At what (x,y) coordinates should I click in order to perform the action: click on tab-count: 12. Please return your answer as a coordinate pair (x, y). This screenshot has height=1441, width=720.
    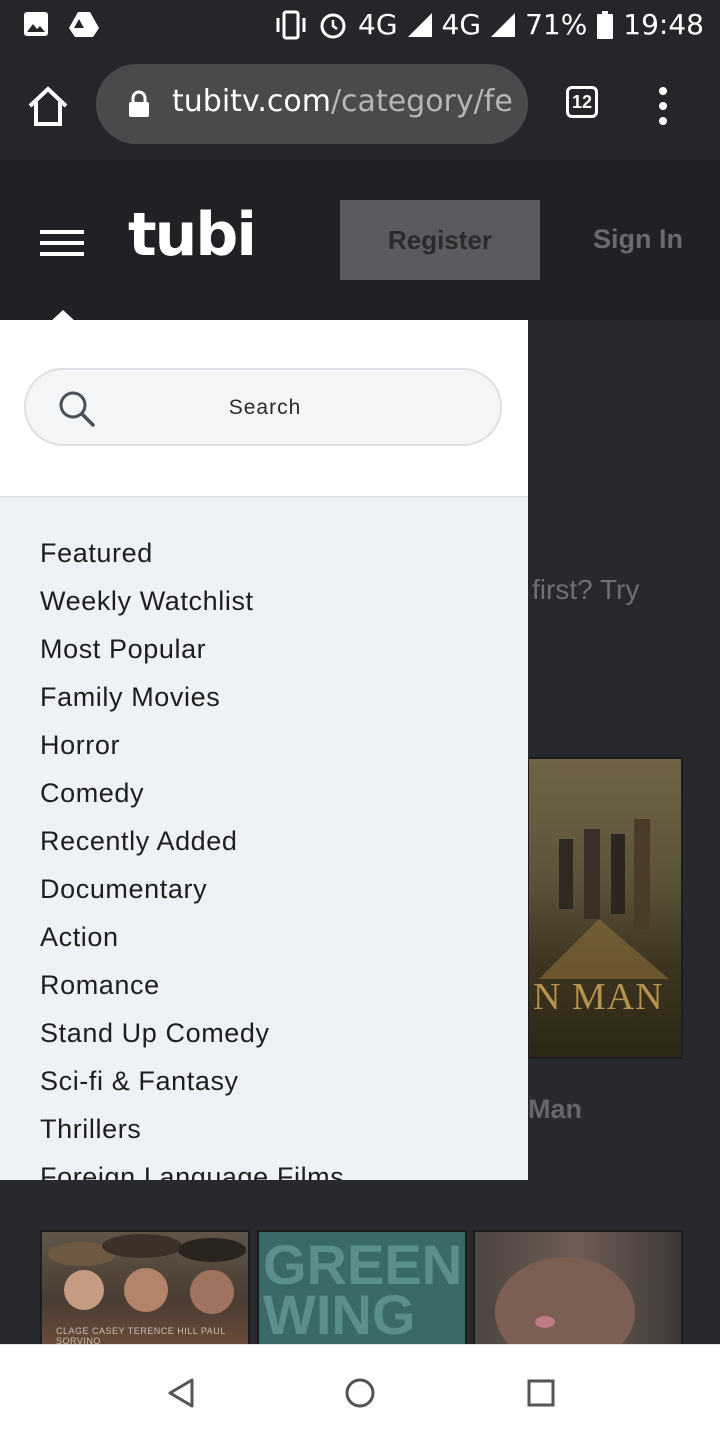
    Looking at the image, I should click on (582, 101).